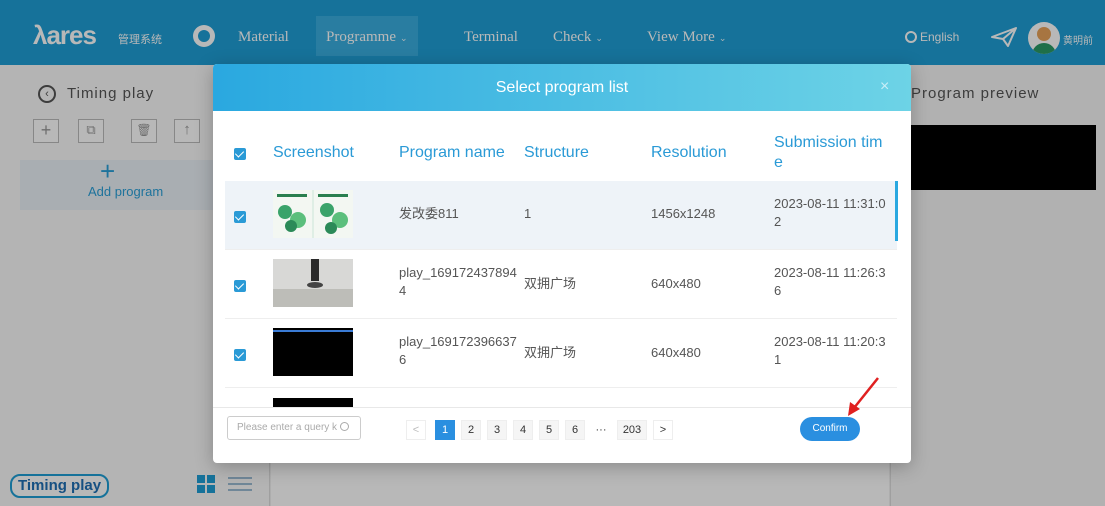  What do you see at coordinates (575, 430) in the screenshot?
I see `pagination-page: 6` at bounding box center [575, 430].